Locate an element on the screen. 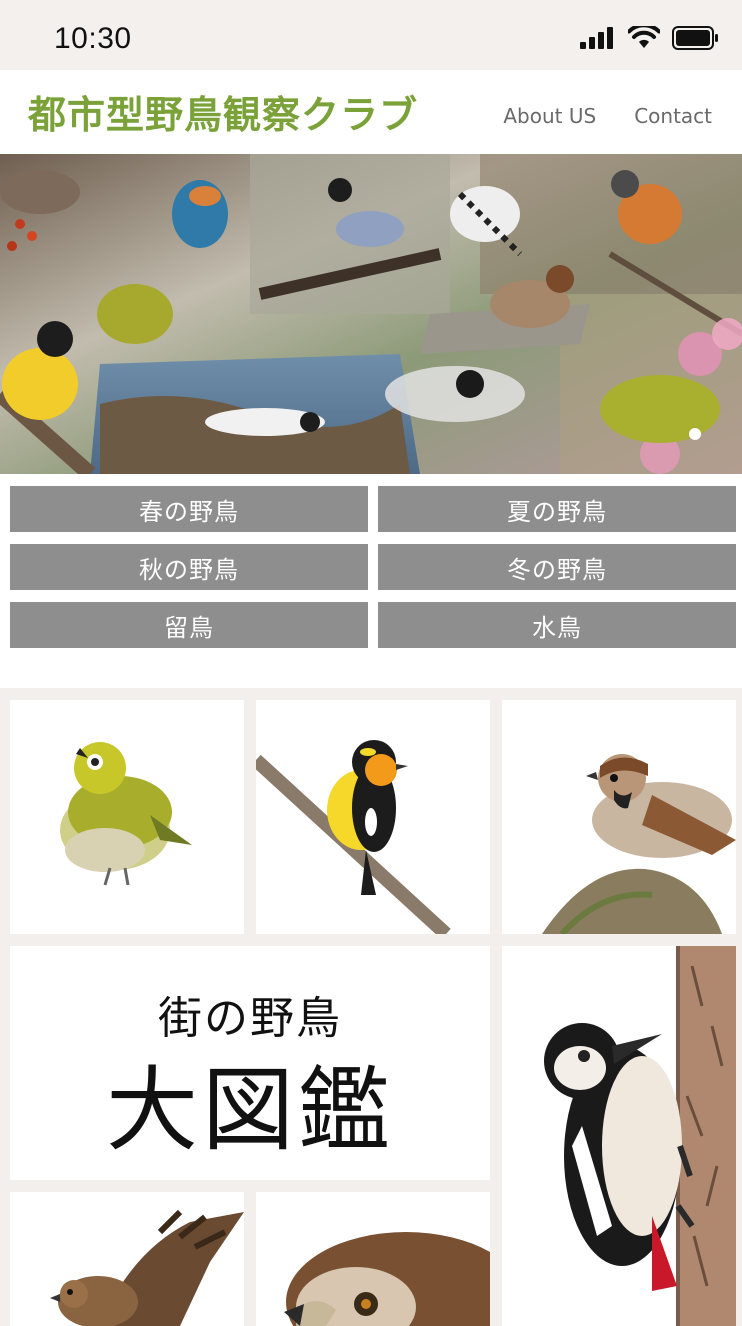  wifi-icon is located at coordinates (644, 37).